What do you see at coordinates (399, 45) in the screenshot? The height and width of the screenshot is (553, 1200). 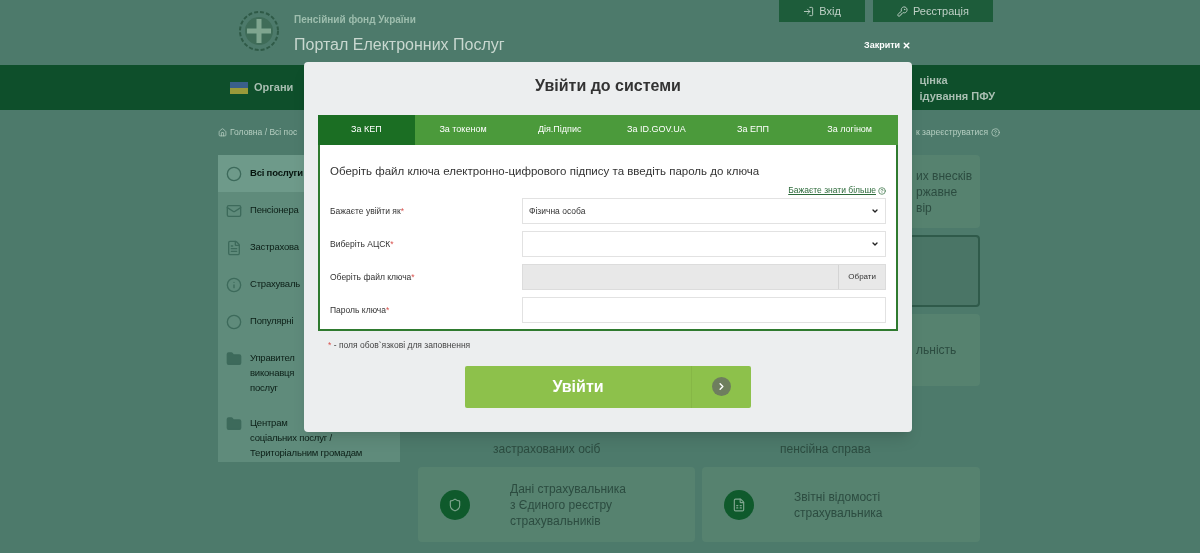 I see `portal-name: Портал Електронних Послуг` at bounding box center [399, 45].